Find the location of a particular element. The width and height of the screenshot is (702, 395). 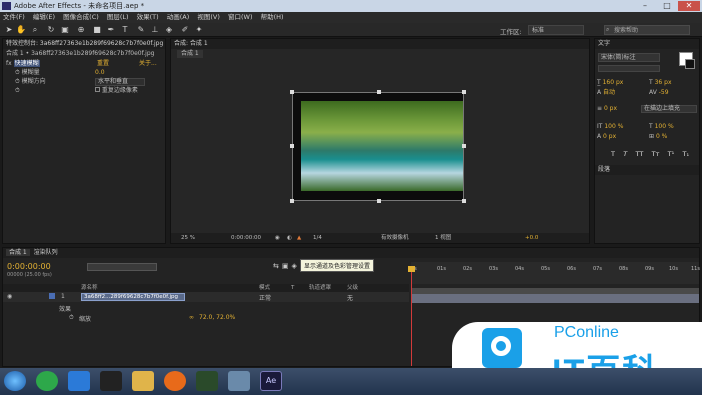

camera-select: 有效摄像机 is located at coordinates (395, 238).